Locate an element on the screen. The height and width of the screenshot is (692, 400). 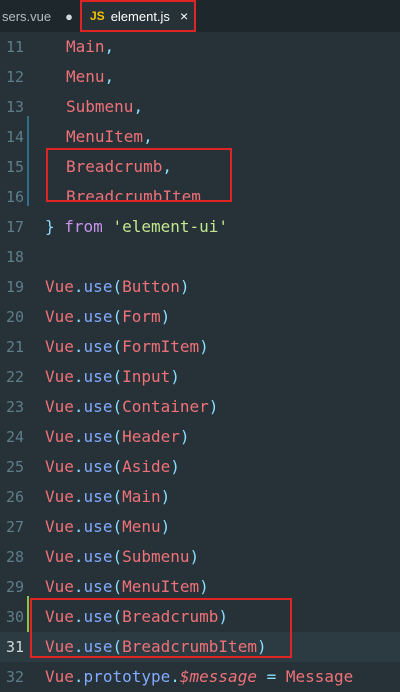
token-cls: Aside is located at coordinates (146, 466).